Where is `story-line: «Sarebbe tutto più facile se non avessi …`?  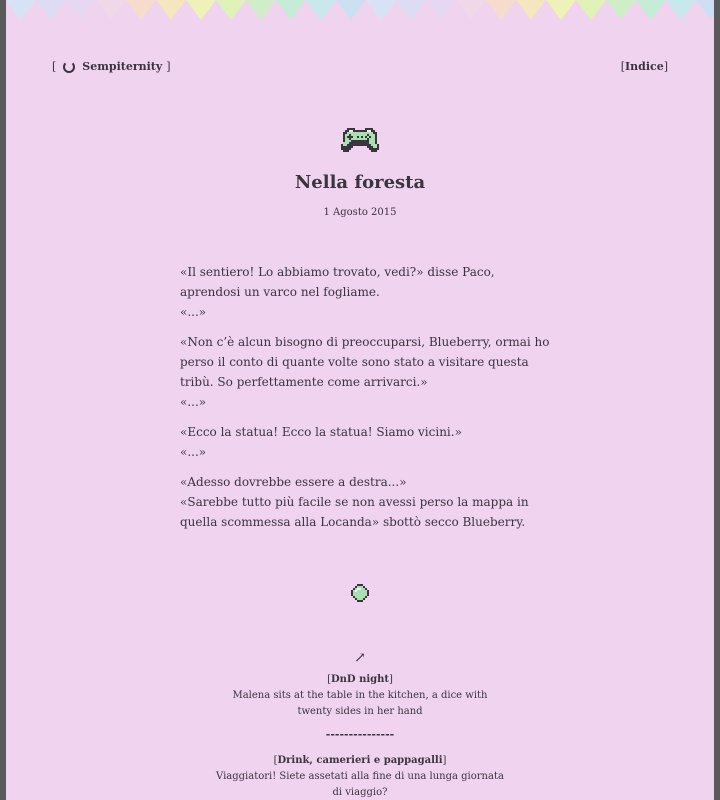
story-line: «Sarebbe tutto più facile se non avessi … is located at coordinates (354, 512).